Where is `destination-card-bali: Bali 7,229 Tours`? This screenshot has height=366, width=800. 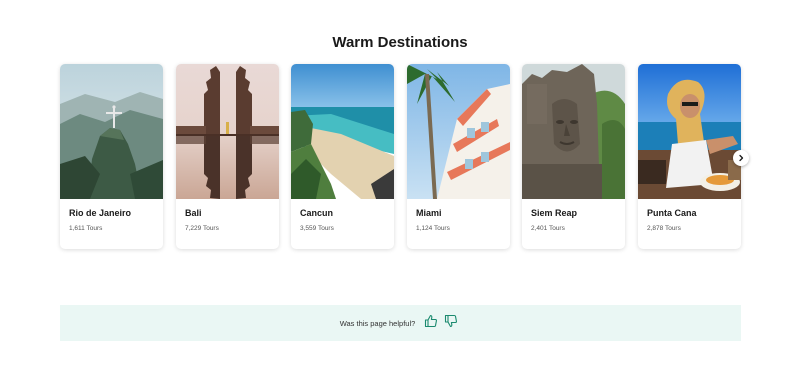 destination-card-bali: Bali 7,229 Tours is located at coordinates (227, 156).